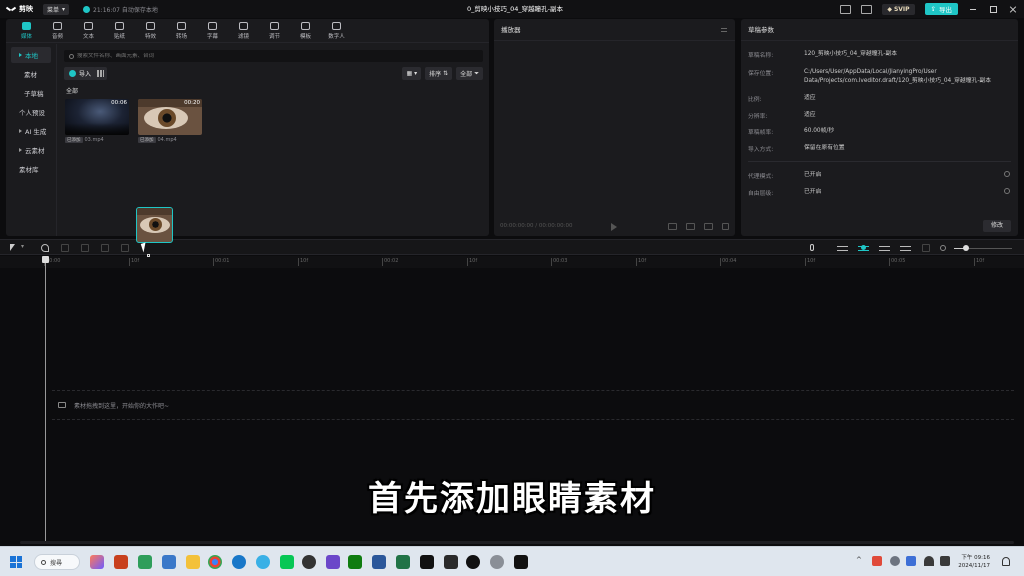  What do you see at coordinates (846, 9) in the screenshot?
I see `layout-icon` at bounding box center [846, 9].